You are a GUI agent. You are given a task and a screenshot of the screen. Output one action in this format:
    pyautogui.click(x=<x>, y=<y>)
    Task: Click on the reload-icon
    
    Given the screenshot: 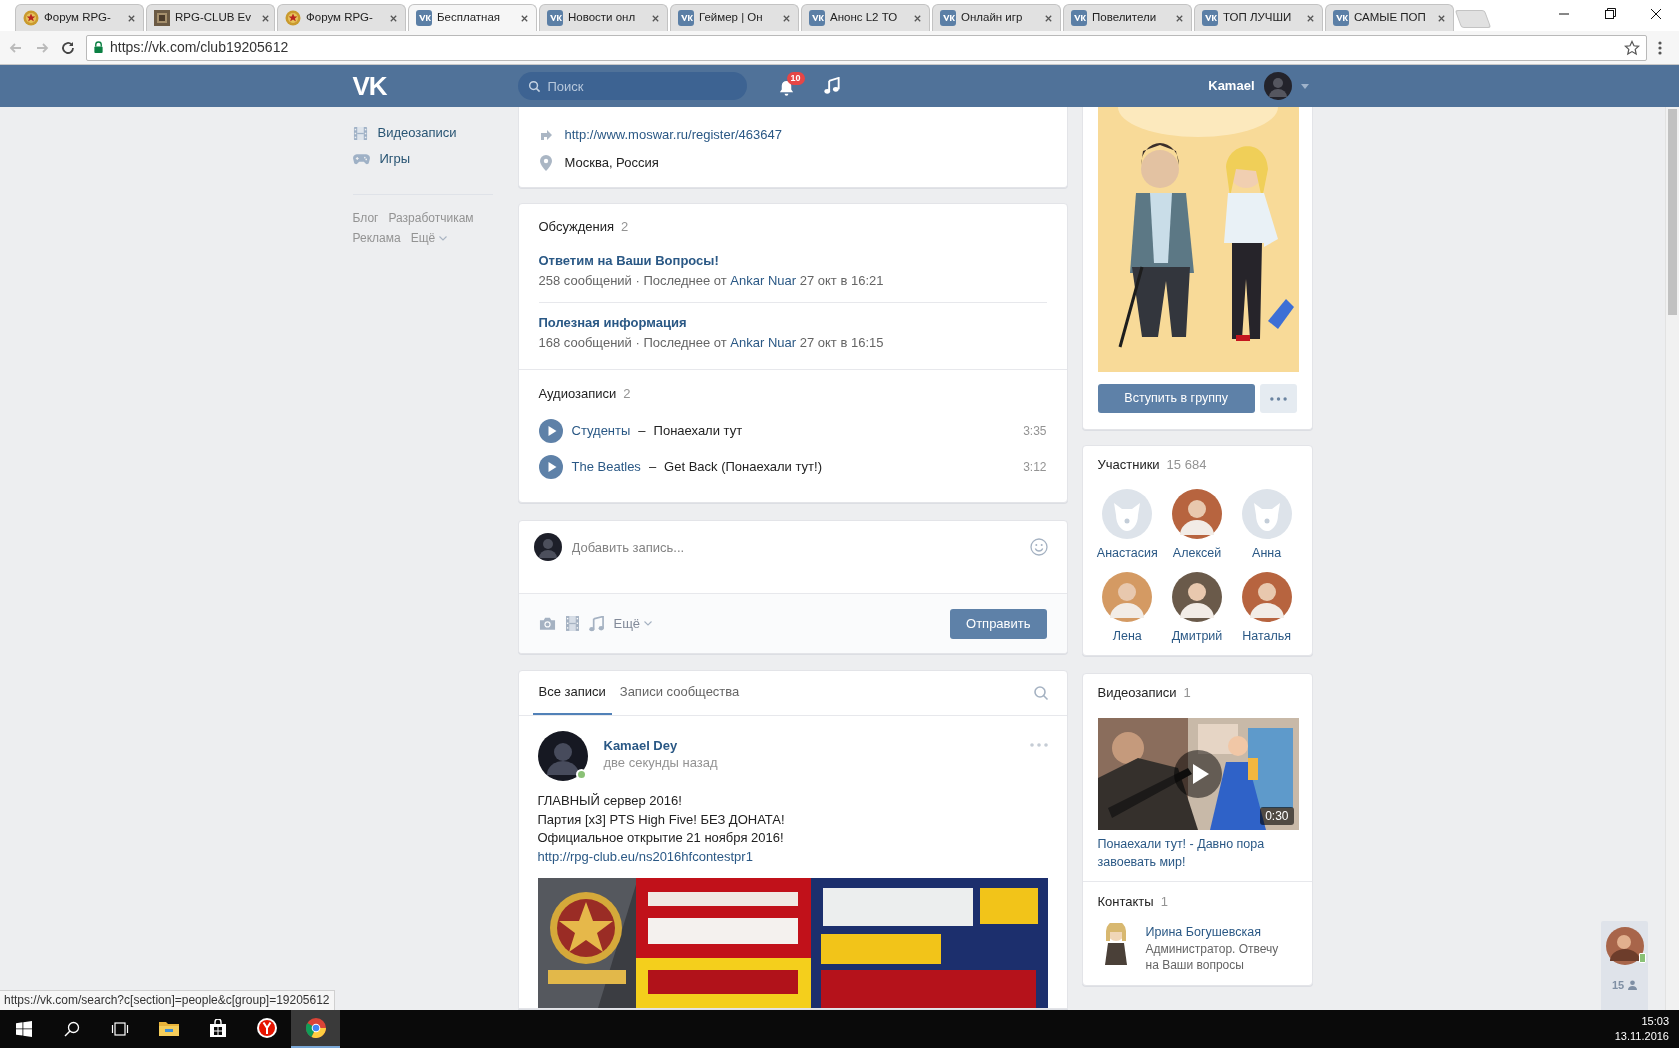 What is the action you would take?
    pyautogui.click(x=68, y=47)
    